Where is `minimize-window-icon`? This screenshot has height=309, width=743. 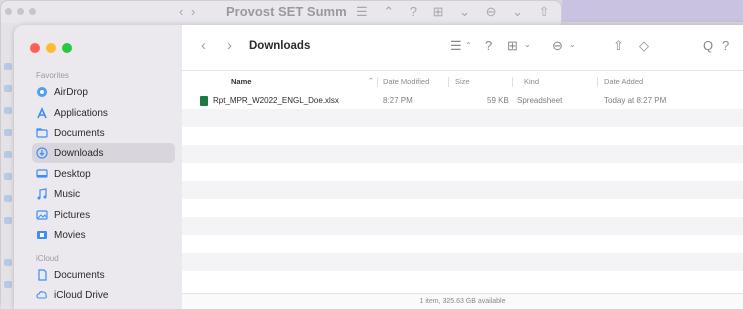
minimize-window-icon is located at coordinates (51, 48).